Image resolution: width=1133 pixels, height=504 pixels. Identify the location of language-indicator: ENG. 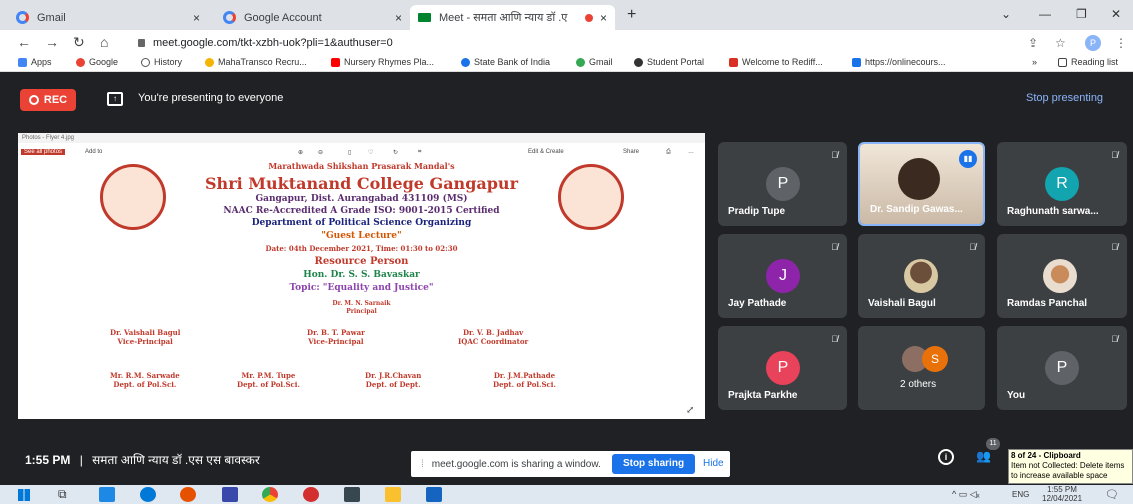
(1020, 494).